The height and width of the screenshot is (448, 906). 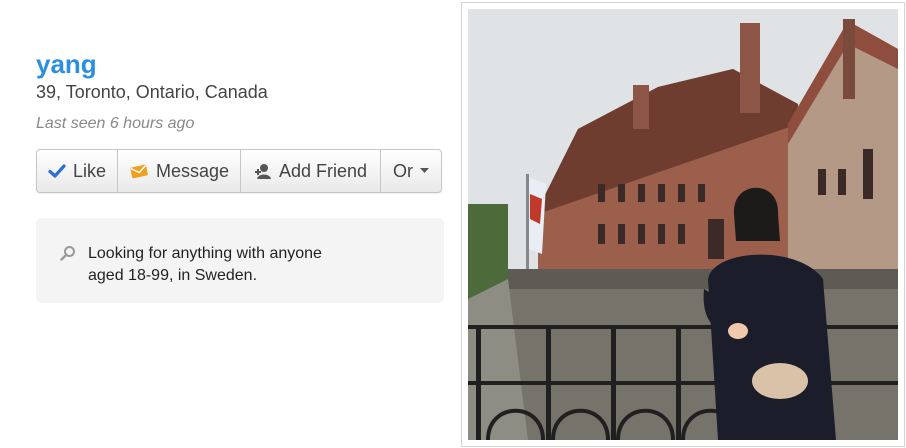 What do you see at coordinates (192, 170) in the screenshot?
I see `message-label: Message` at bounding box center [192, 170].